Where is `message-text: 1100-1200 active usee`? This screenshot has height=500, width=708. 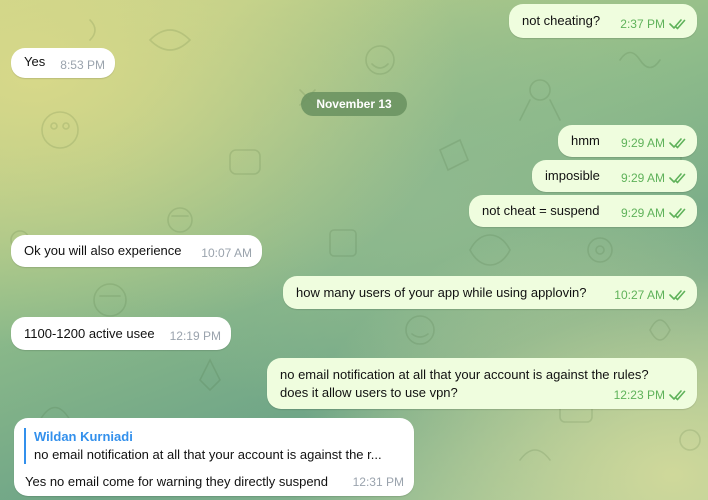
message-text: 1100-1200 active usee is located at coordinates (89, 333).